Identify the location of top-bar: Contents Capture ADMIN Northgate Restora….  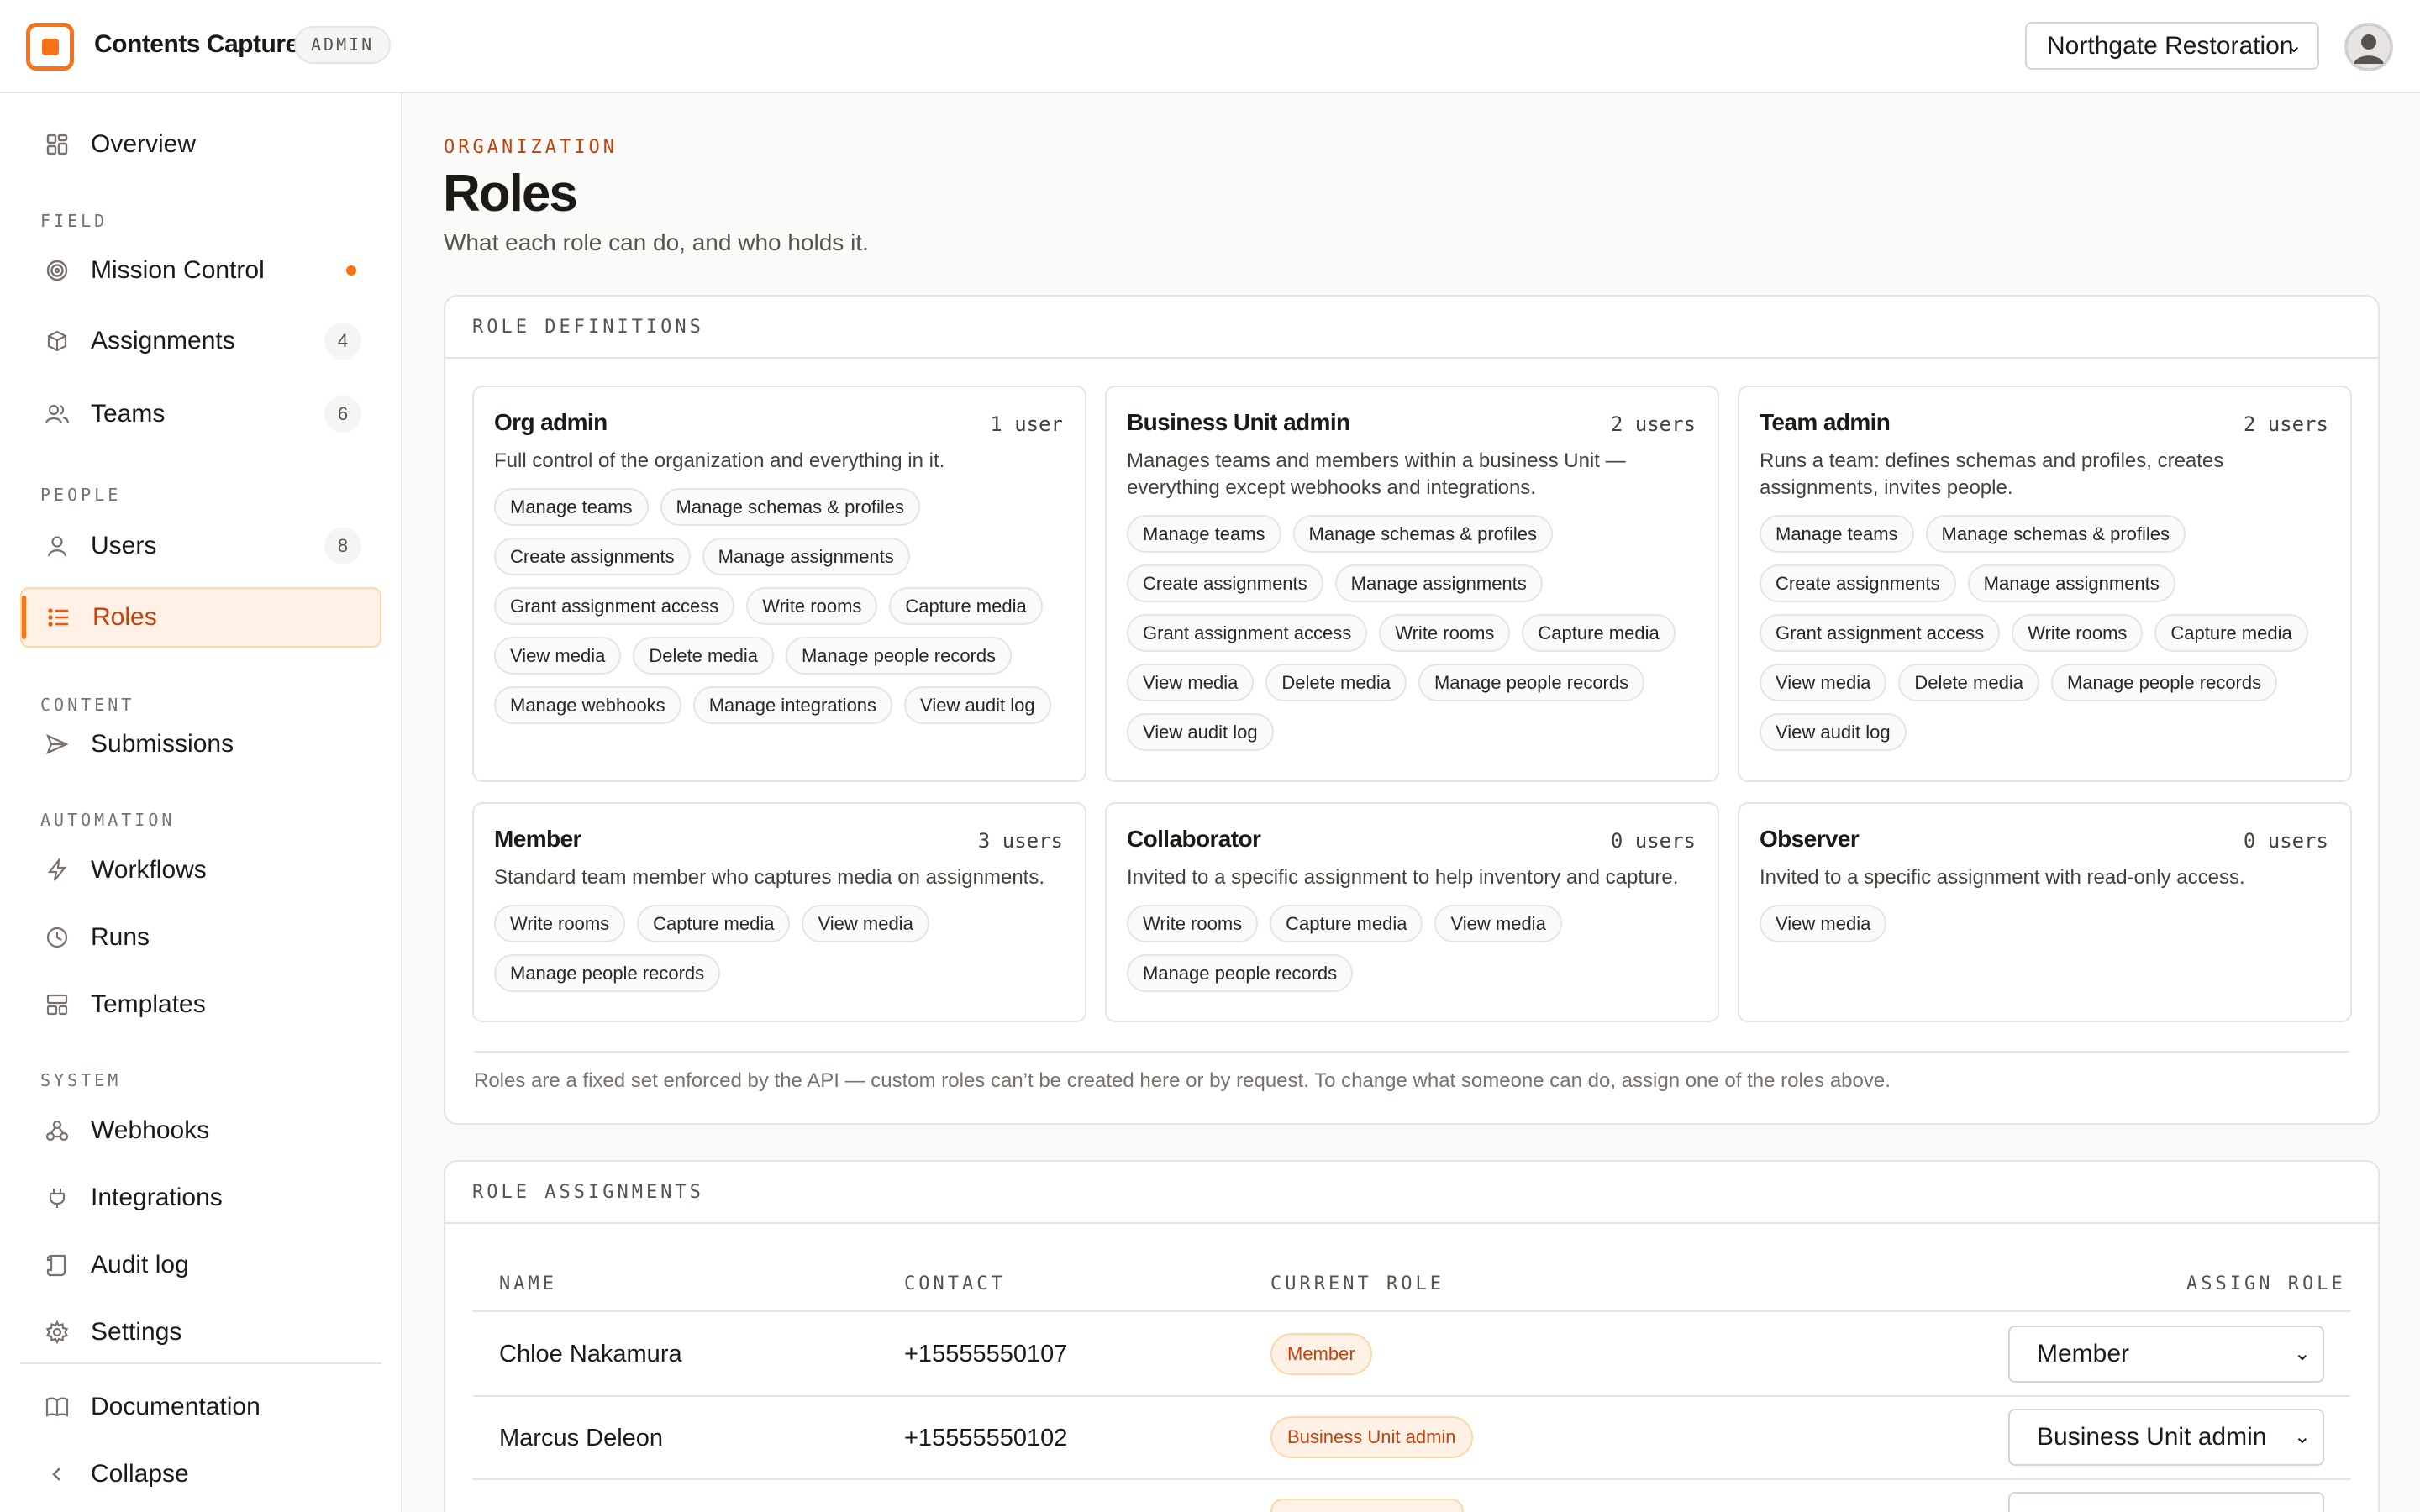
(1210, 46).